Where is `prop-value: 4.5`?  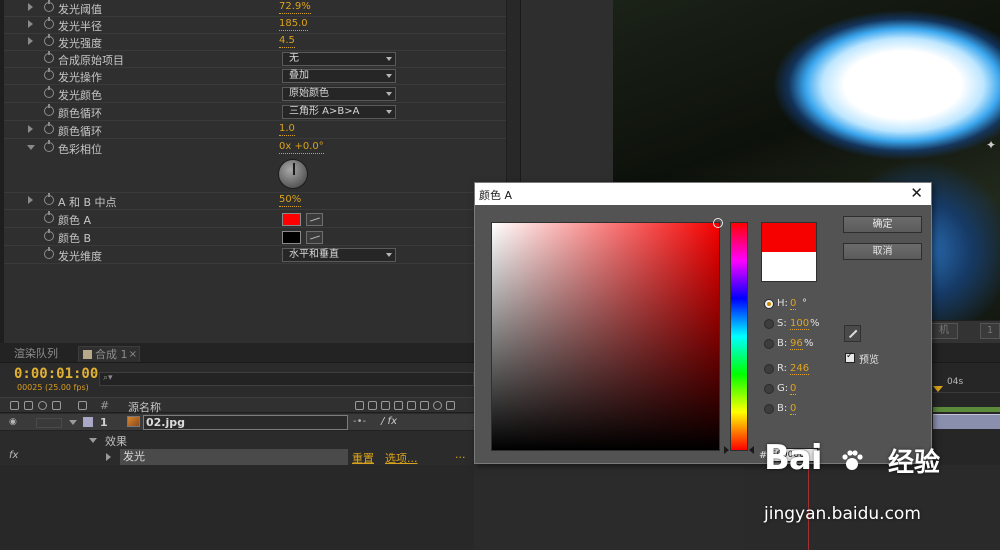
prop-value: 4.5 is located at coordinates (287, 41).